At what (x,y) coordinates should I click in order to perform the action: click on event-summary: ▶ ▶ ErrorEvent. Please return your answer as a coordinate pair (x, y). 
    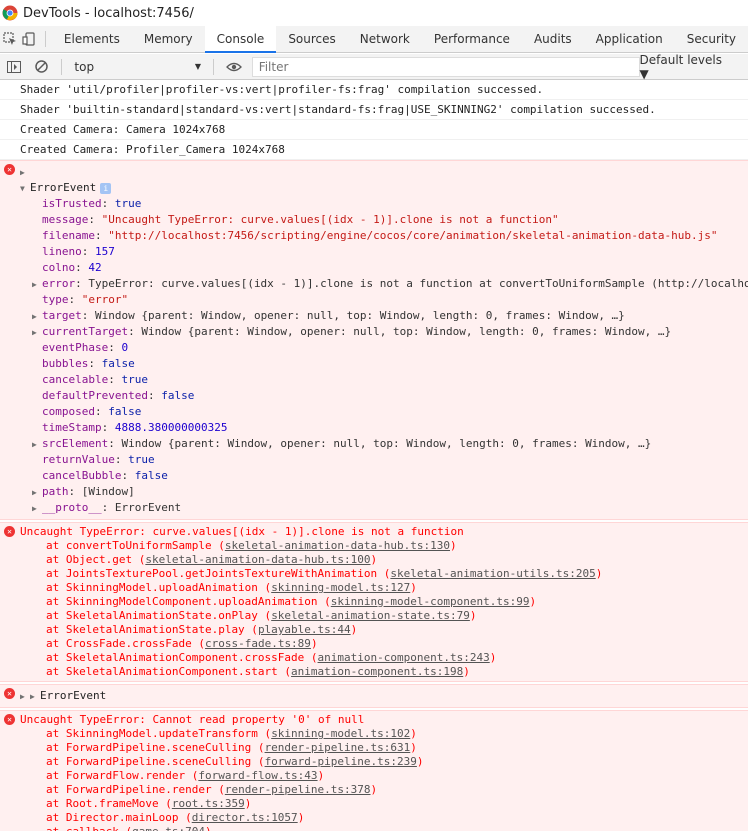
    Looking at the image, I should click on (384, 696).